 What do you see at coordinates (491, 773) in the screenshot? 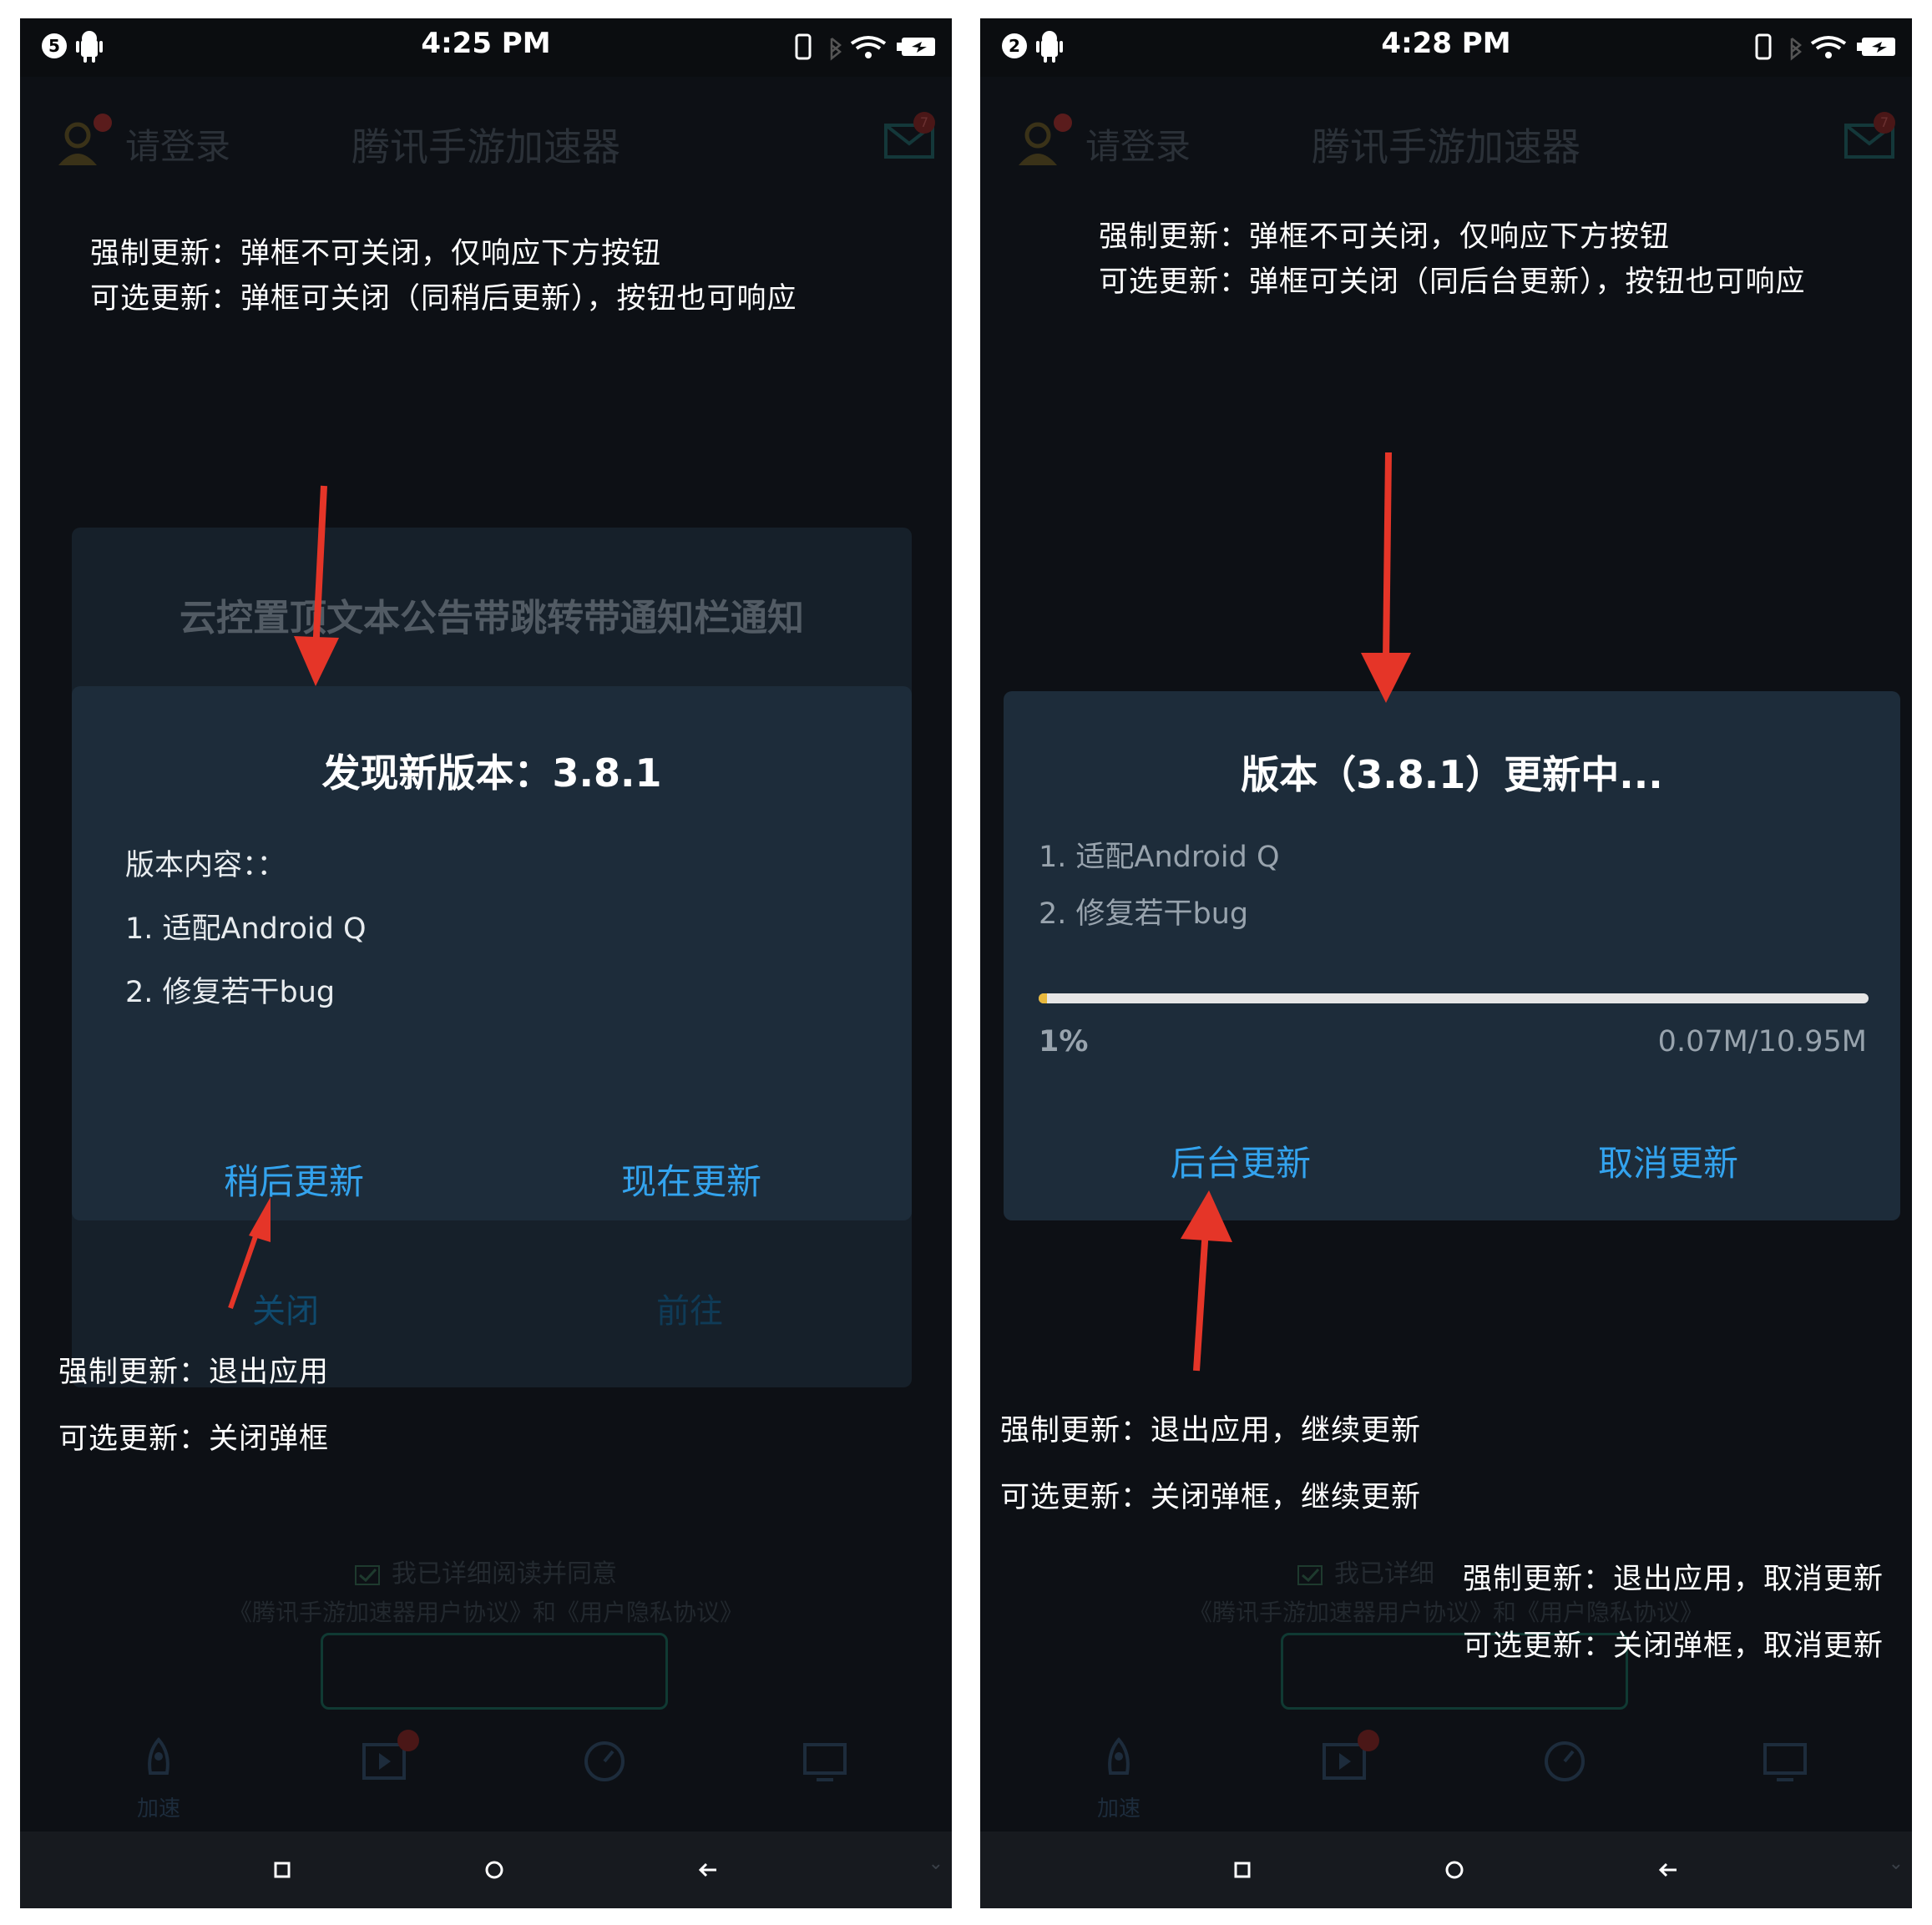
I see `dialog-title: 发现新版本：3.8.1` at bounding box center [491, 773].